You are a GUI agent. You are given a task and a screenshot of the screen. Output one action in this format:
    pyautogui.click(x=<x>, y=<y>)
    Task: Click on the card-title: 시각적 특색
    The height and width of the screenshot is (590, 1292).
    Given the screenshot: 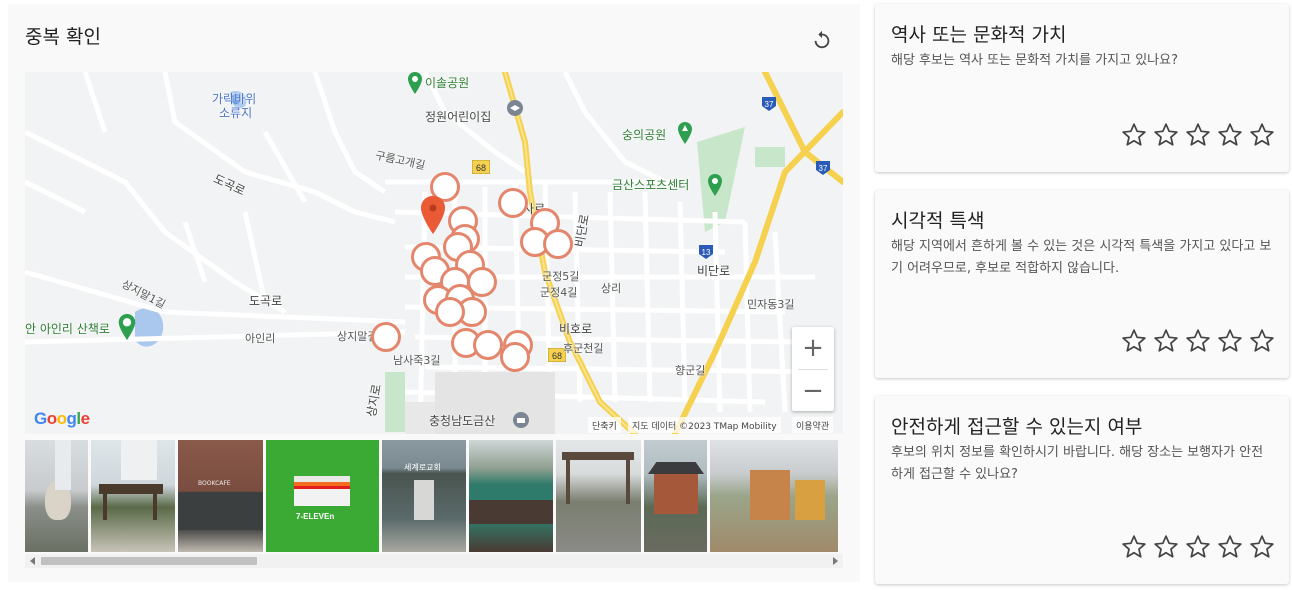 What is the action you would take?
    pyautogui.click(x=938, y=221)
    